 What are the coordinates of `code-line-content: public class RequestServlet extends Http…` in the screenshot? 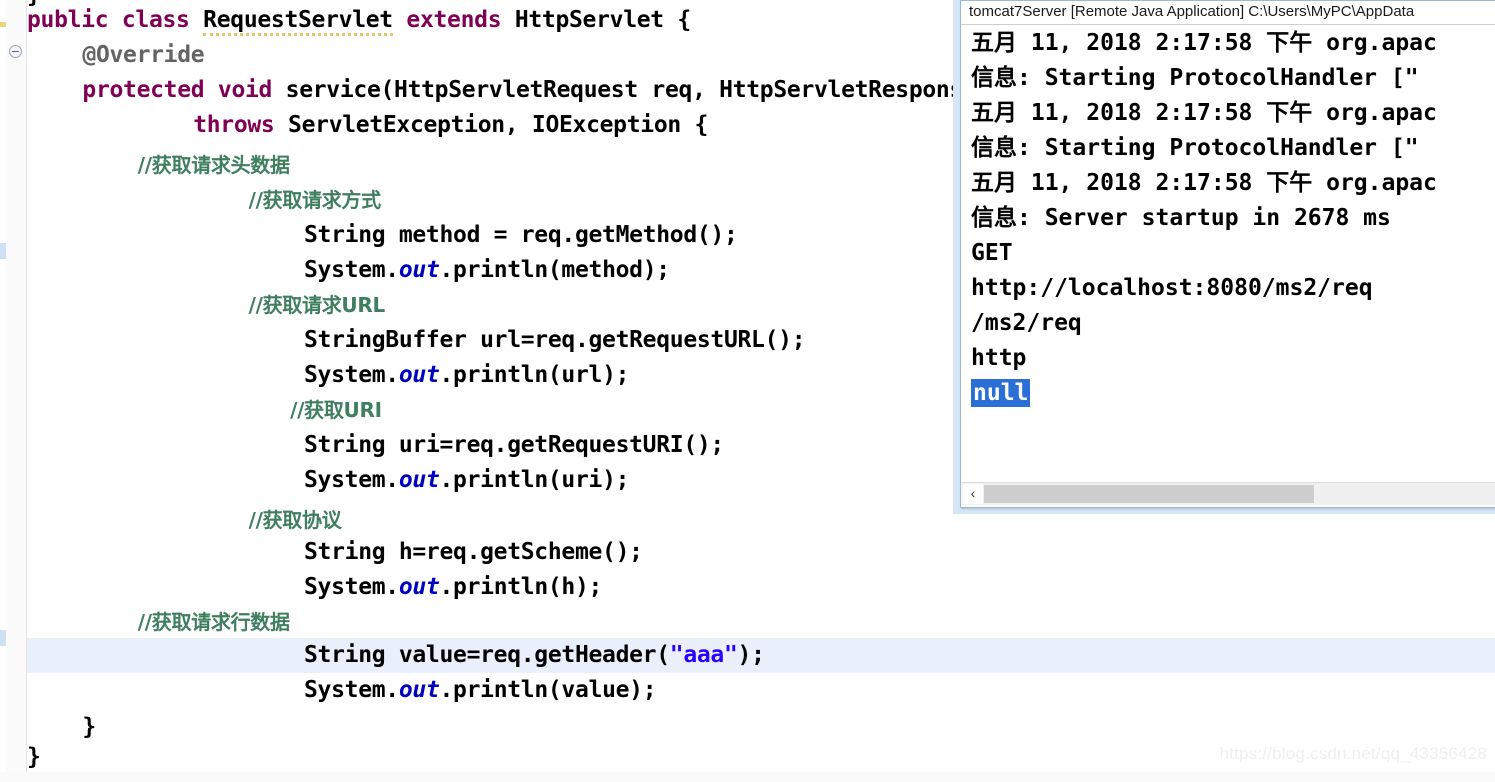 It's located at (359, 20).